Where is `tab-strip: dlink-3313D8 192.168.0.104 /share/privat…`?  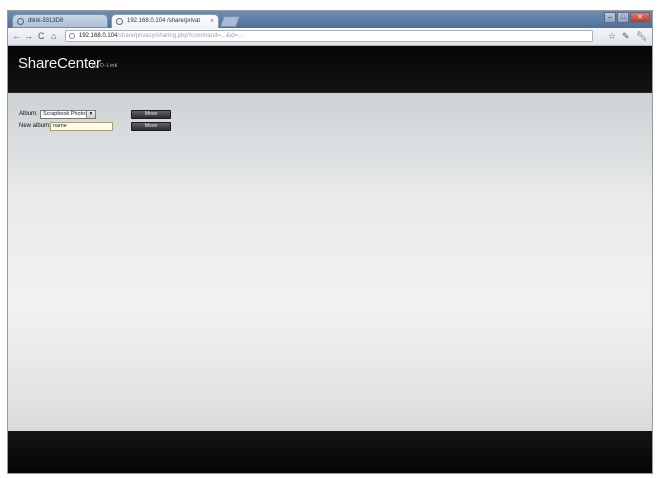
tab-strip: dlink-3313D8 192.168.0.104 /share/privat… is located at coordinates (330, 19).